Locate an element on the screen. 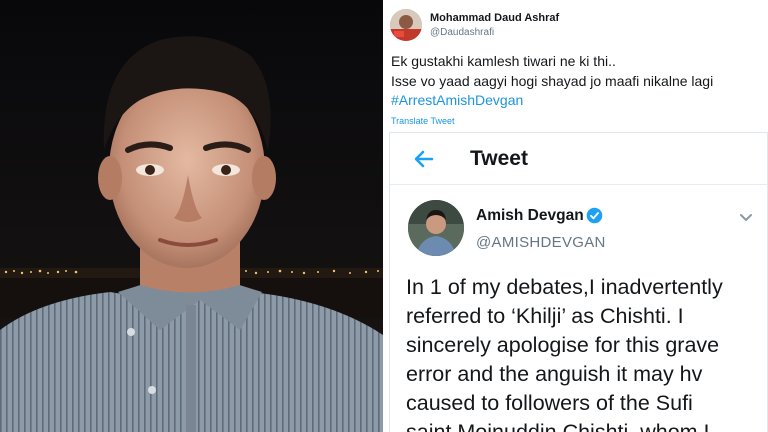 The width and height of the screenshot is (768, 432). author-handle: @Daudashrafi is located at coordinates (462, 32).